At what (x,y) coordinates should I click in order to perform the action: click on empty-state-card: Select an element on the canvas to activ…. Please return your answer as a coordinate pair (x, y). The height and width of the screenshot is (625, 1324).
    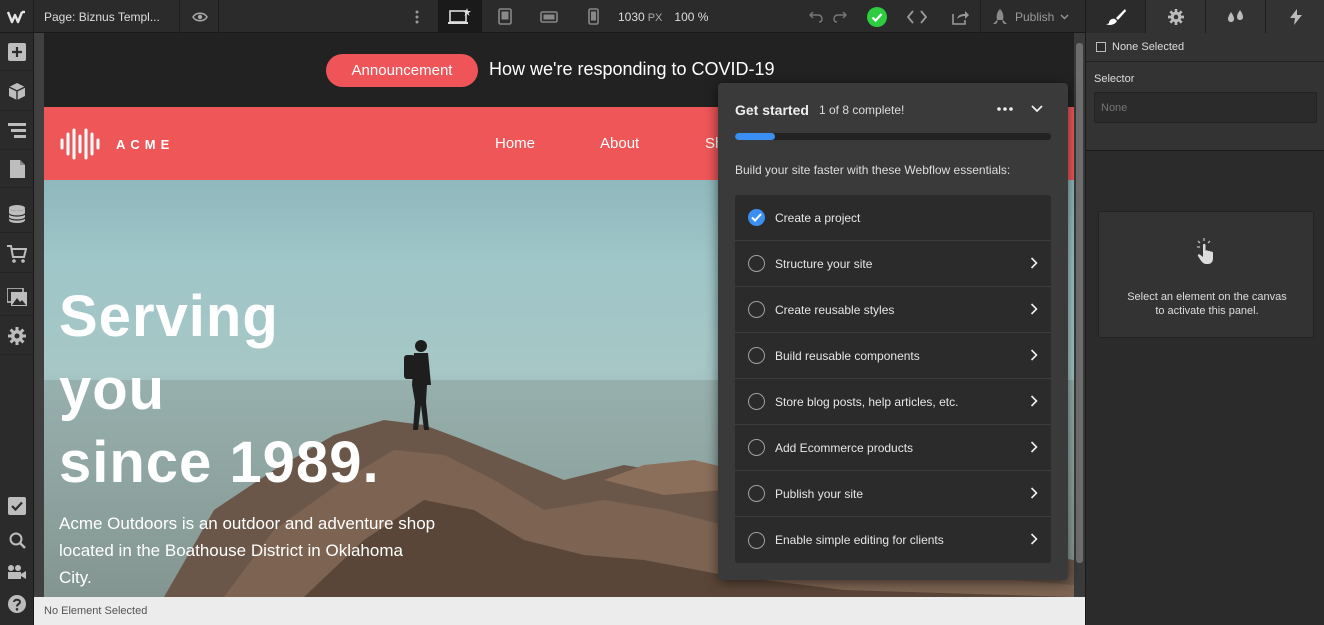
    Looking at the image, I should click on (1206, 274).